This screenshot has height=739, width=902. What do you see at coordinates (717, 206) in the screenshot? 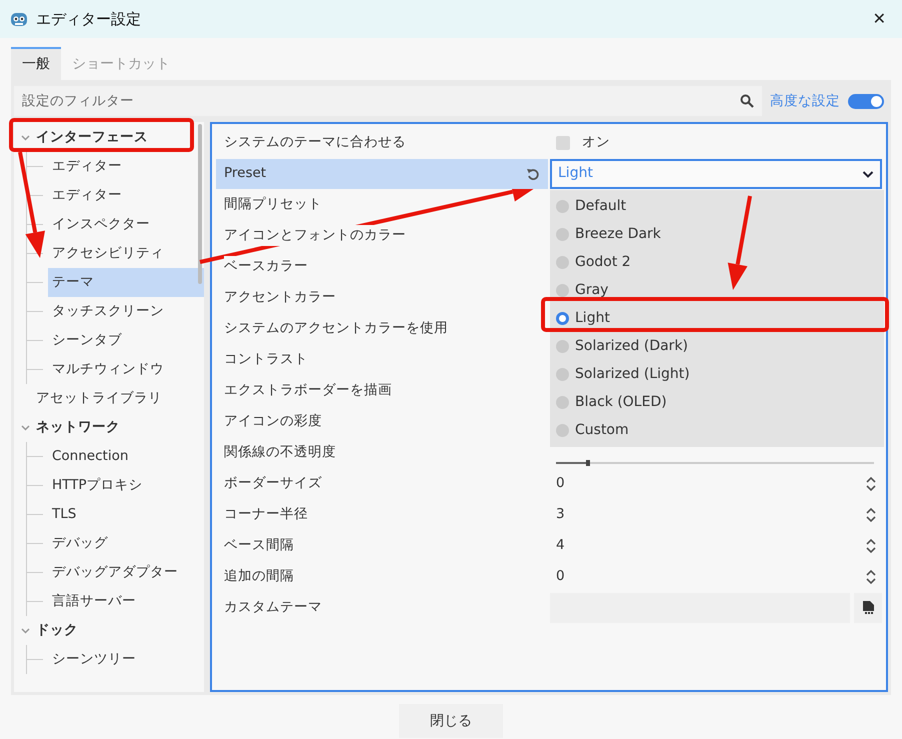
I see `menu-item: Default` at bounding box center [717, 206].